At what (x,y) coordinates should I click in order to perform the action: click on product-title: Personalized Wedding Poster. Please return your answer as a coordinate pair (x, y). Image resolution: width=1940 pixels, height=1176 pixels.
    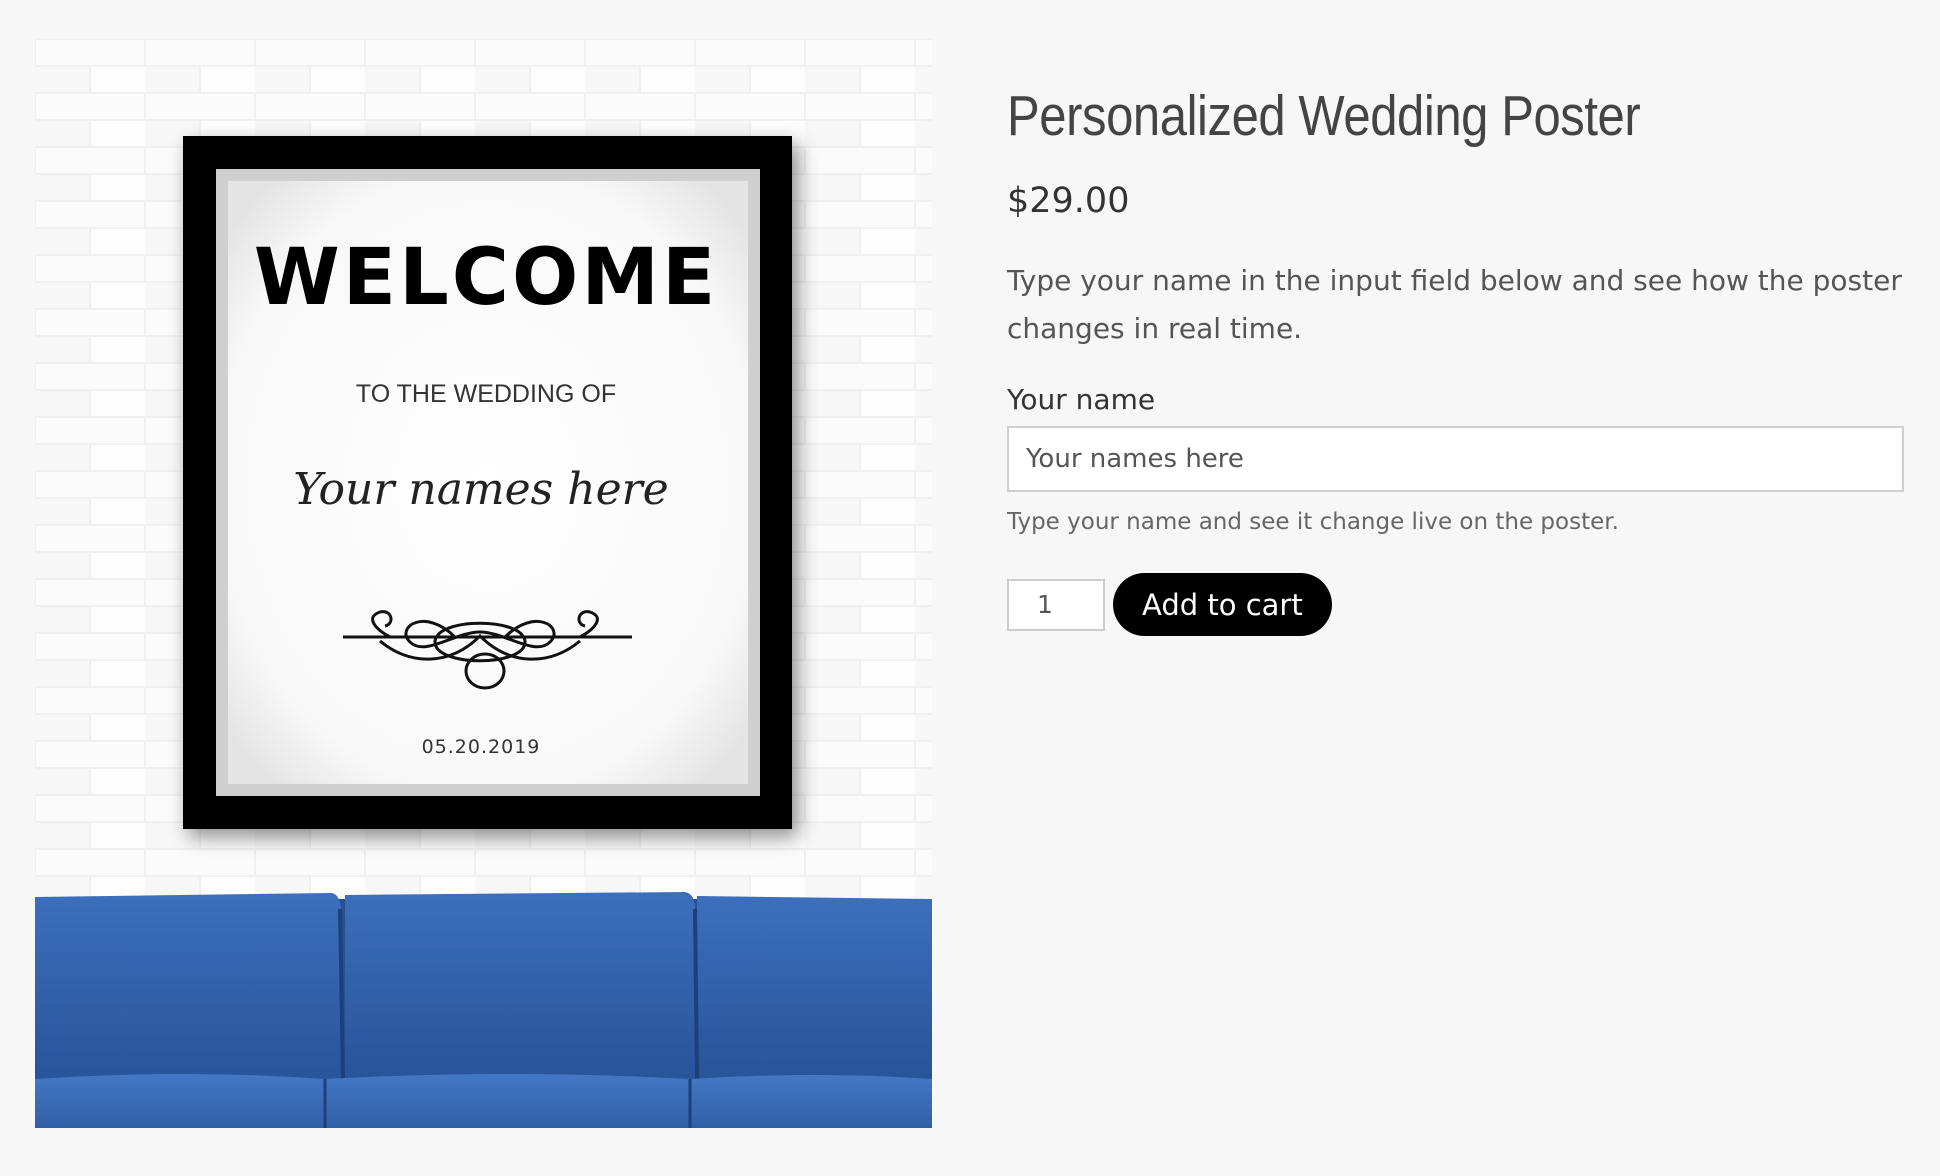
    Looking at the image, I should click on (1324, 116).